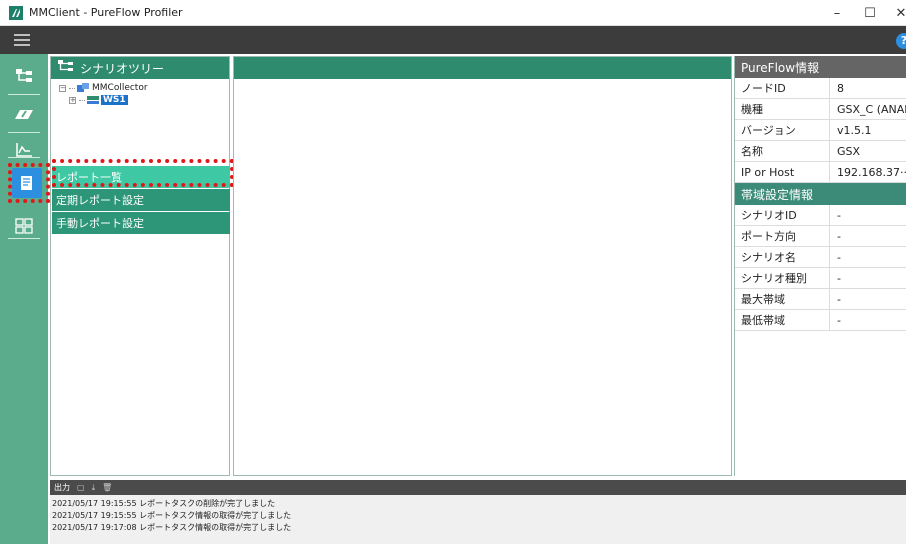  I want to click on tree-node-mmcollector: − MMCollector, so click(103, 88).